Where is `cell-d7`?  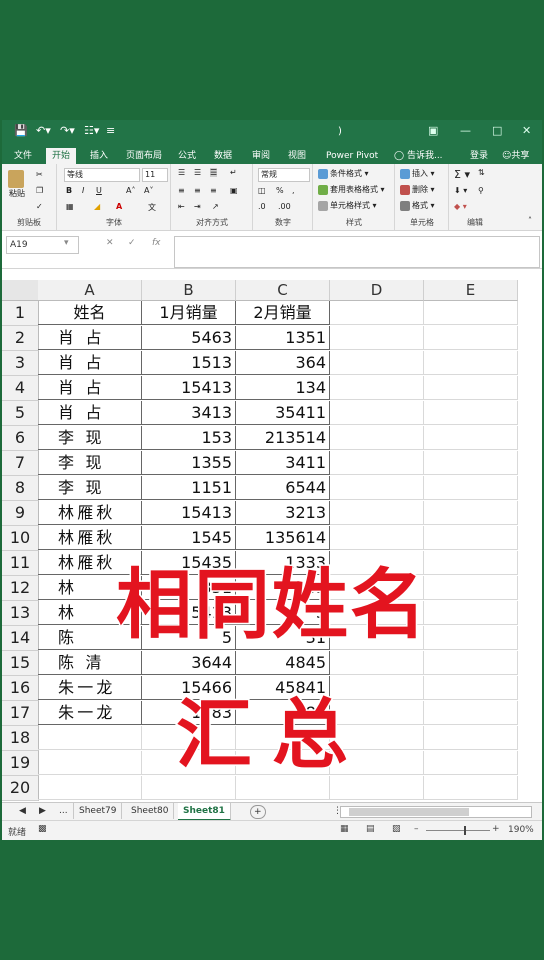 cell-d7 is located at coordinates (377, 463).